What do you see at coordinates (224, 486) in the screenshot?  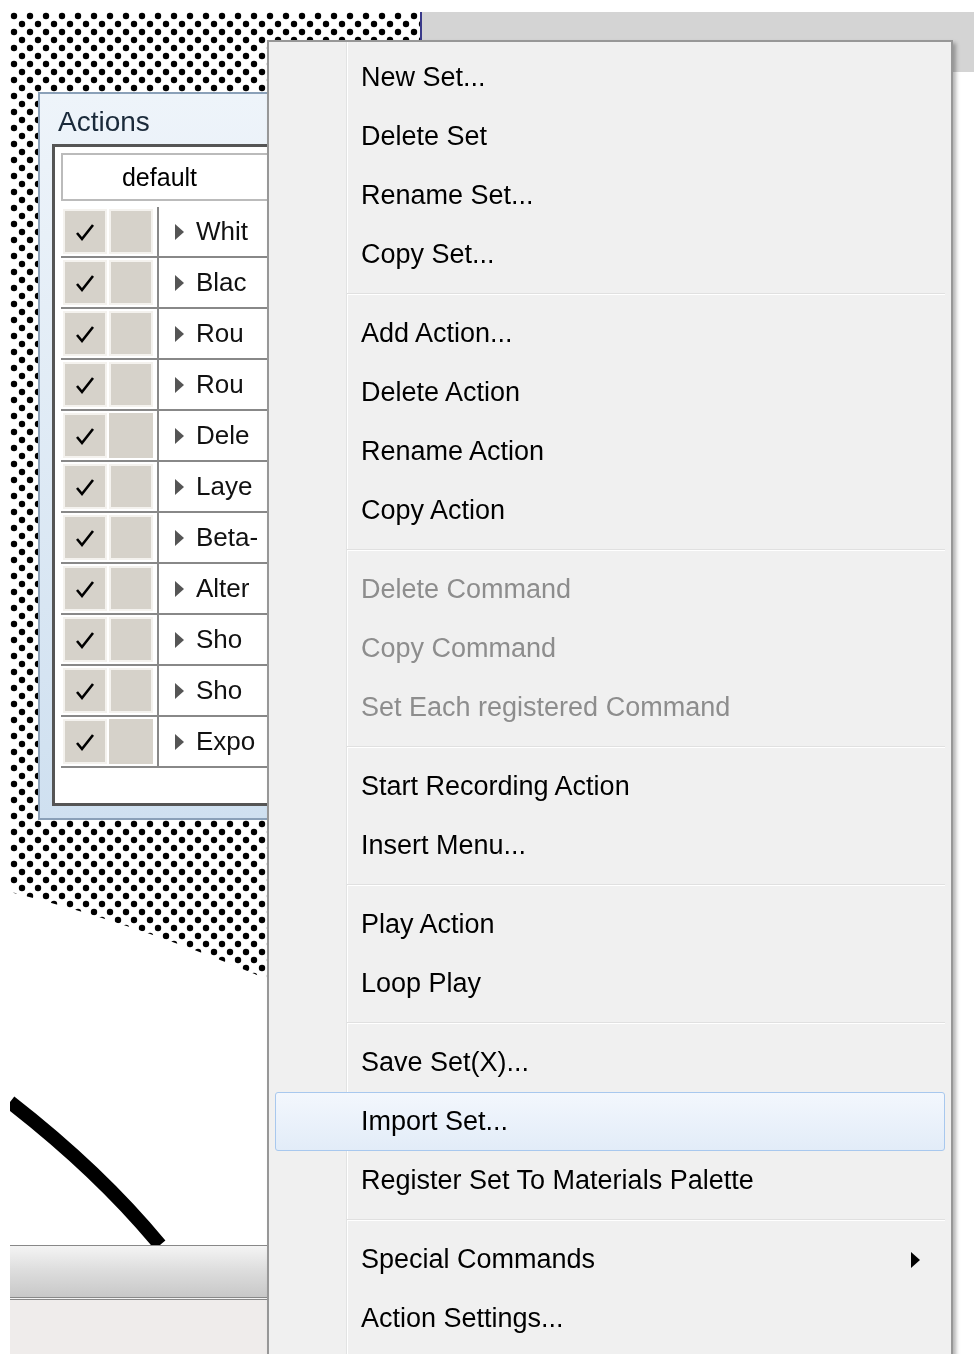 I see `action-name: Laye` at bounding box center [224, 486].